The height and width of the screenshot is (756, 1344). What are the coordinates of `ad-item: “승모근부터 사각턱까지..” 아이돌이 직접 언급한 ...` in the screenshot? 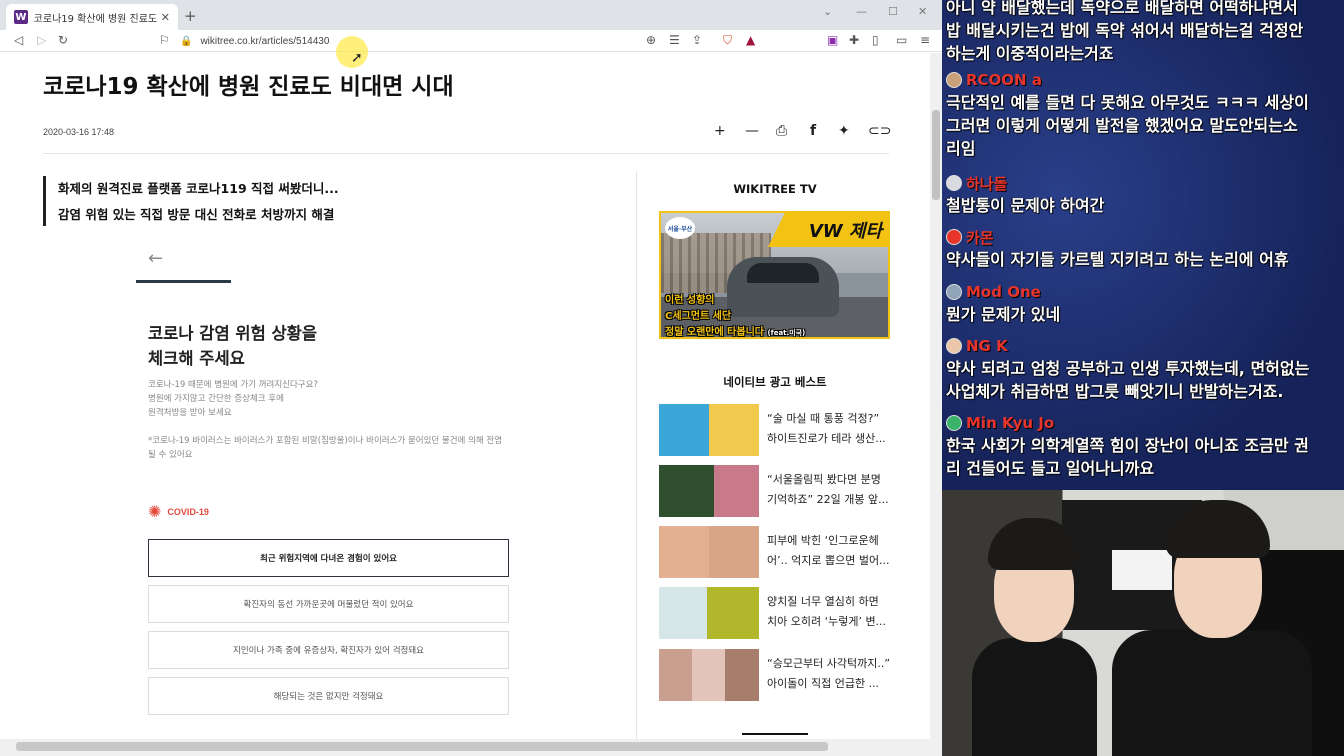 It's located at (775, 675).